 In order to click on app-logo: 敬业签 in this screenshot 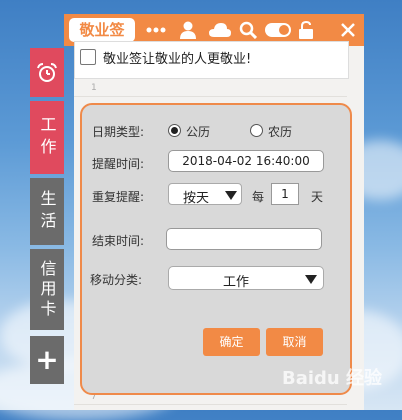, I will do `click(102, 30)`.